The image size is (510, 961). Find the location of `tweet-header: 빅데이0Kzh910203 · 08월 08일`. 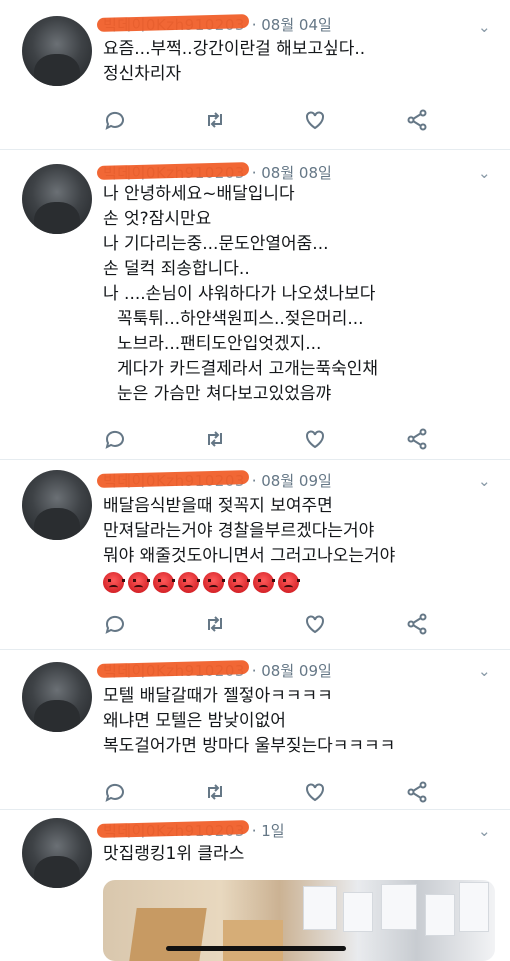

tweet-header: 빅데이0Kzh910203 · 08월 08일 is located at coordinates (217, 172).